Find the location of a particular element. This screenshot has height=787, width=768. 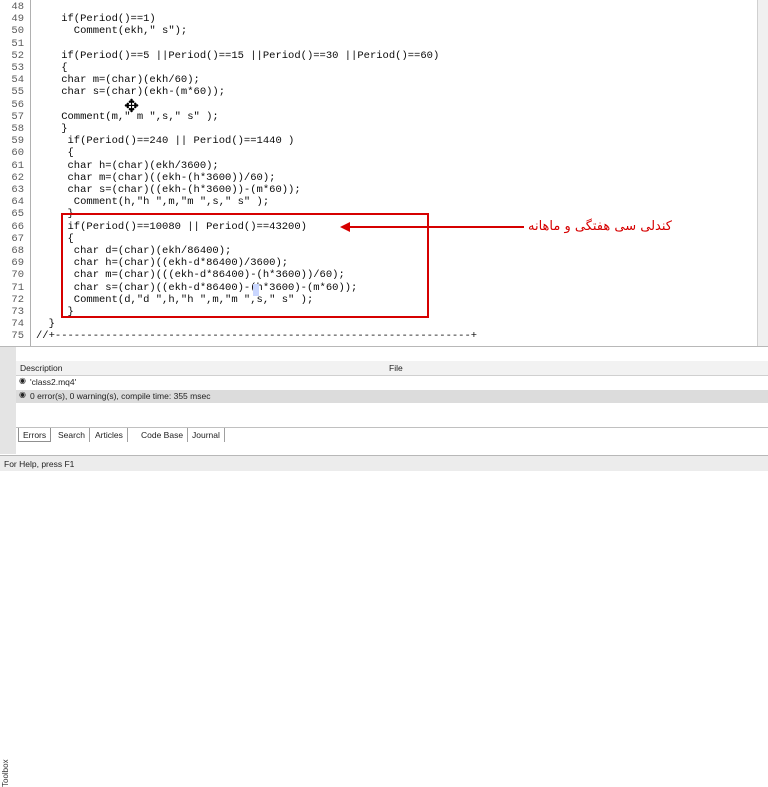

line-number: 70 is located at coordinates (17, 275).